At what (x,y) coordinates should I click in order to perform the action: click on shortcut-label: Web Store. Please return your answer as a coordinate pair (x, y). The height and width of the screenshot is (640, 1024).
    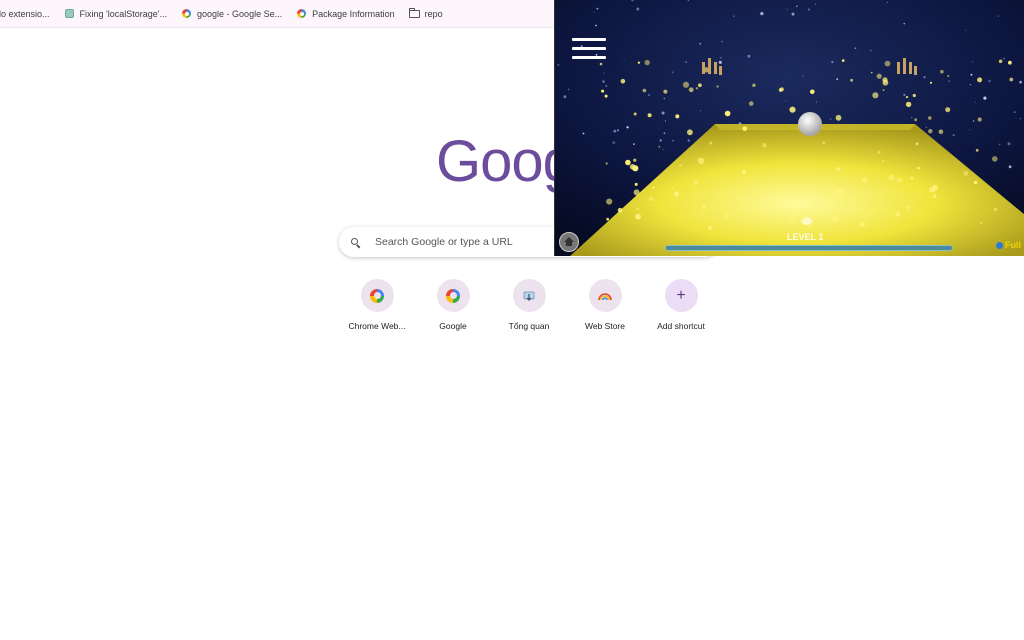
    Looking at the image, I should click on (604, 326).